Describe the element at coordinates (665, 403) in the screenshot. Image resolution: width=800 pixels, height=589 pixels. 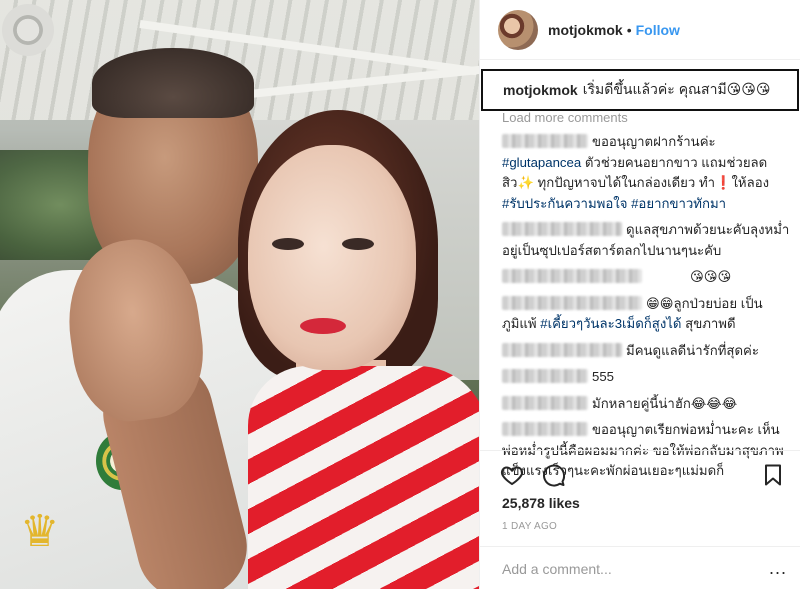
I see `comment-text: มักหลายคู่นี้น่าฮัก😂😂😂` at that location.